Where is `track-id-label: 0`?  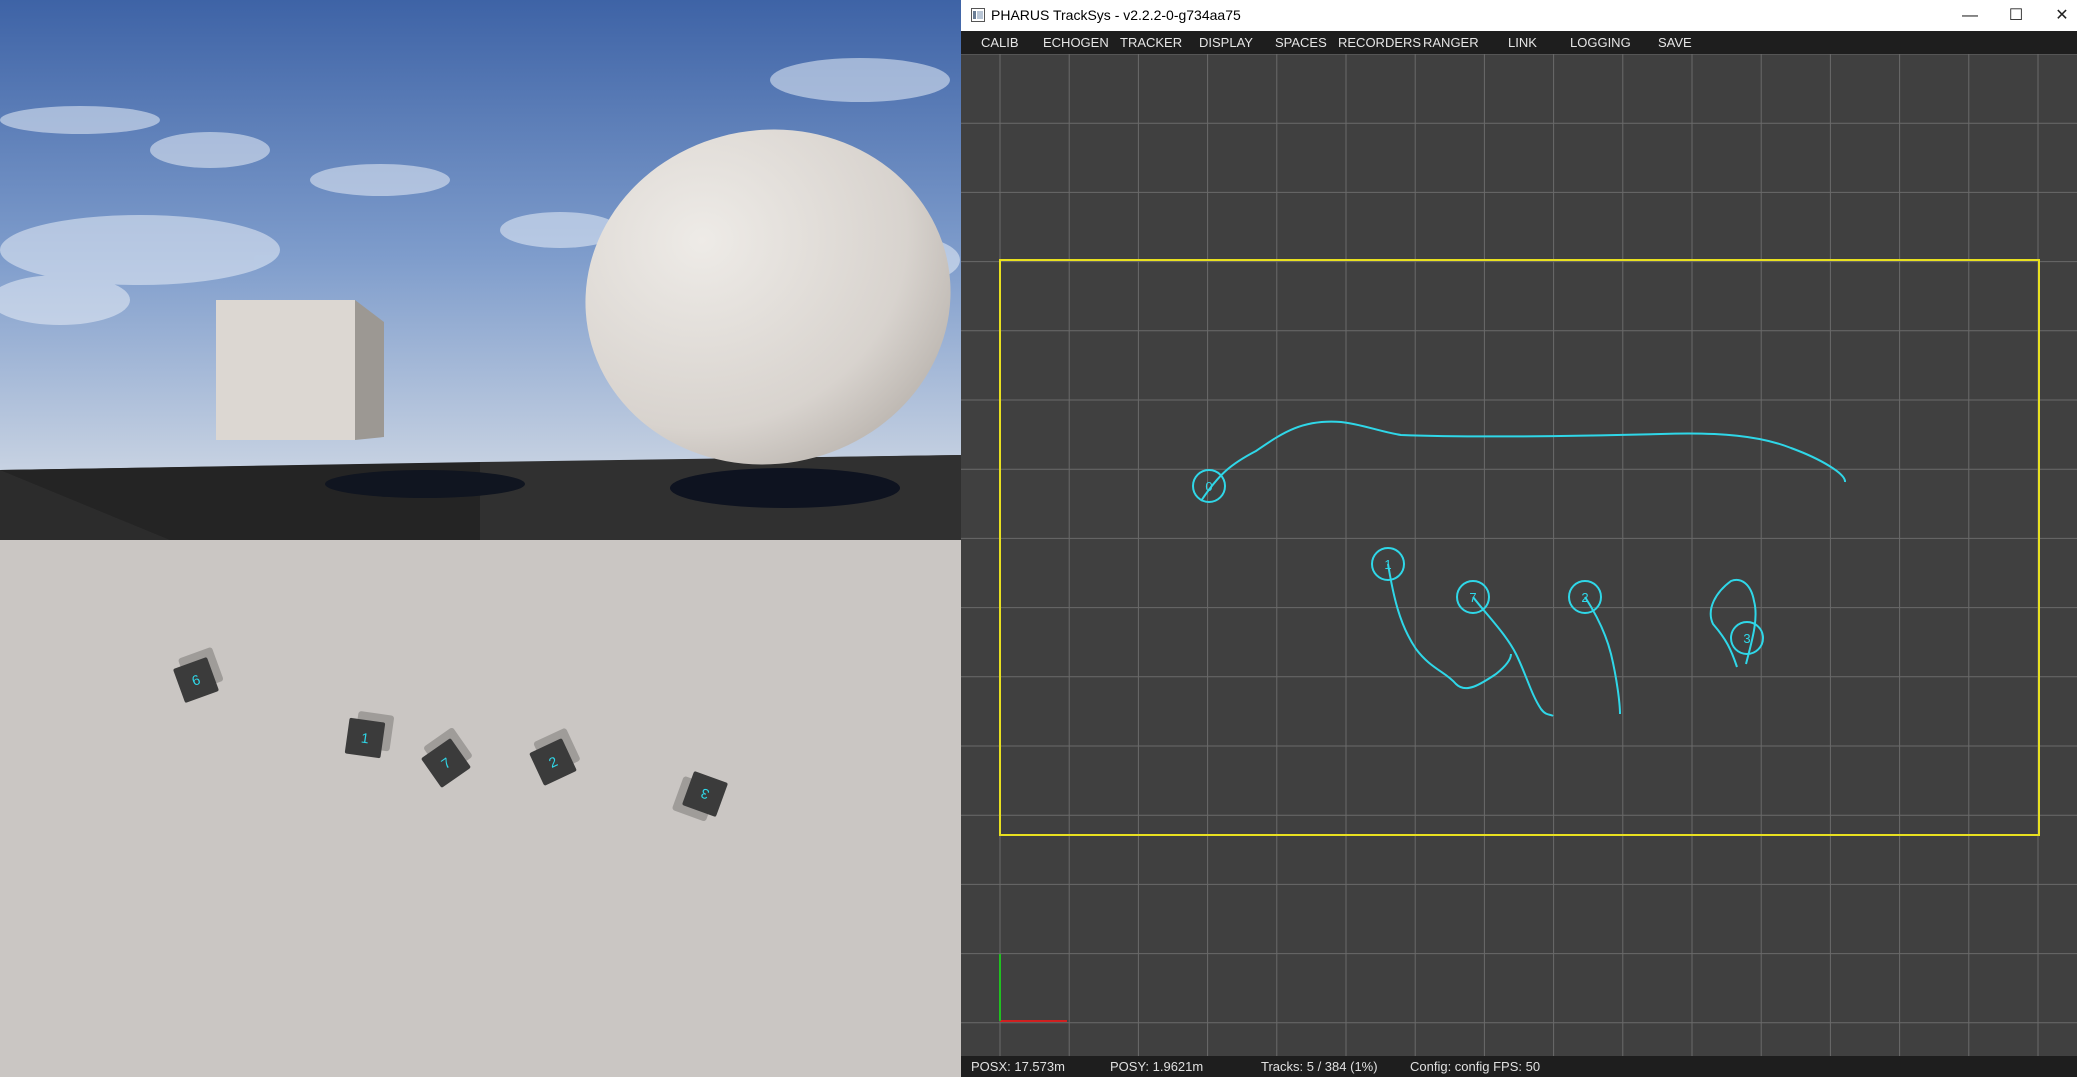
track-id-label: 0 is located at coordinates (1208, 486).